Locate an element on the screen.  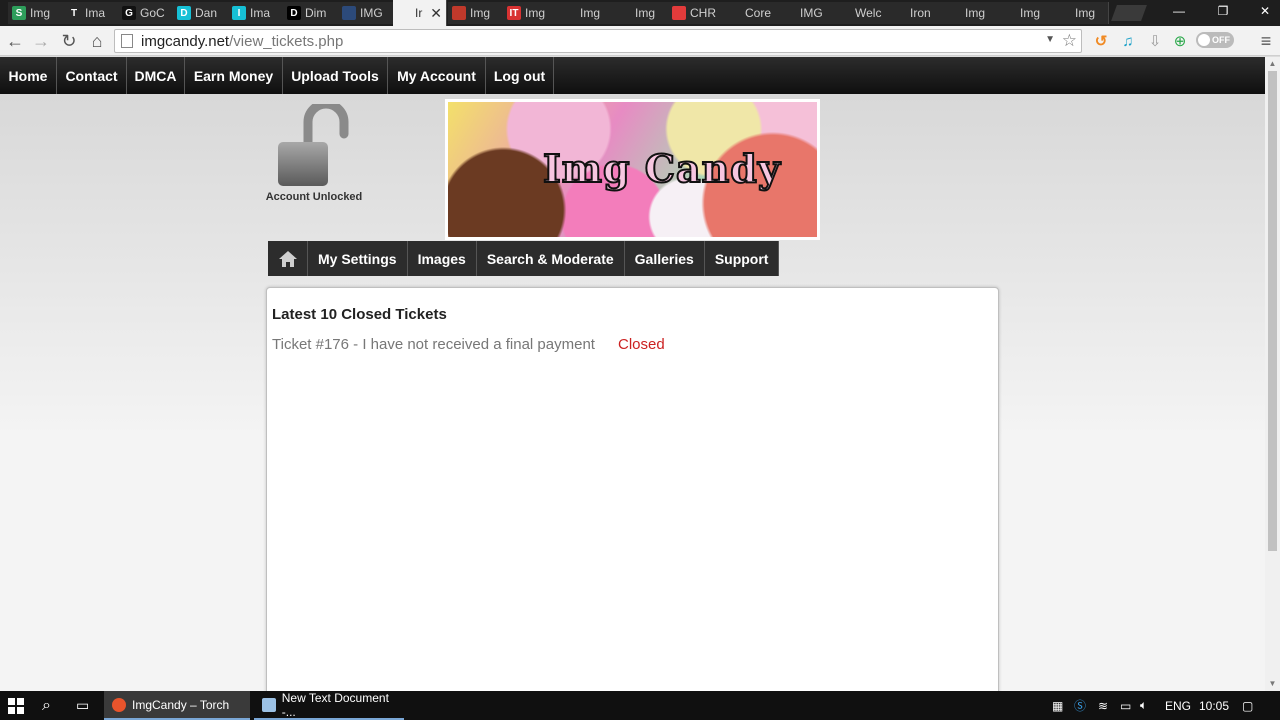
subnav-images: Images is located at coordinates (442, 258).